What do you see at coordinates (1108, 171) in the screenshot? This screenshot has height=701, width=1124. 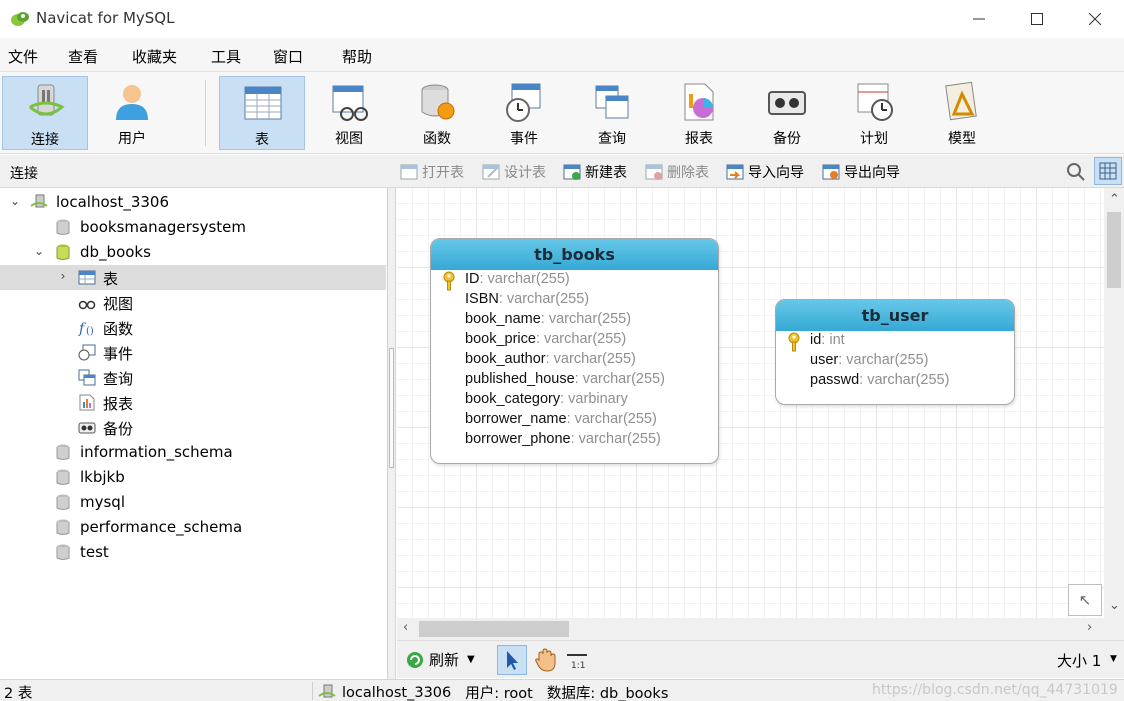 I see `er-diagram-view-button` at bounding box center [1108, 171].